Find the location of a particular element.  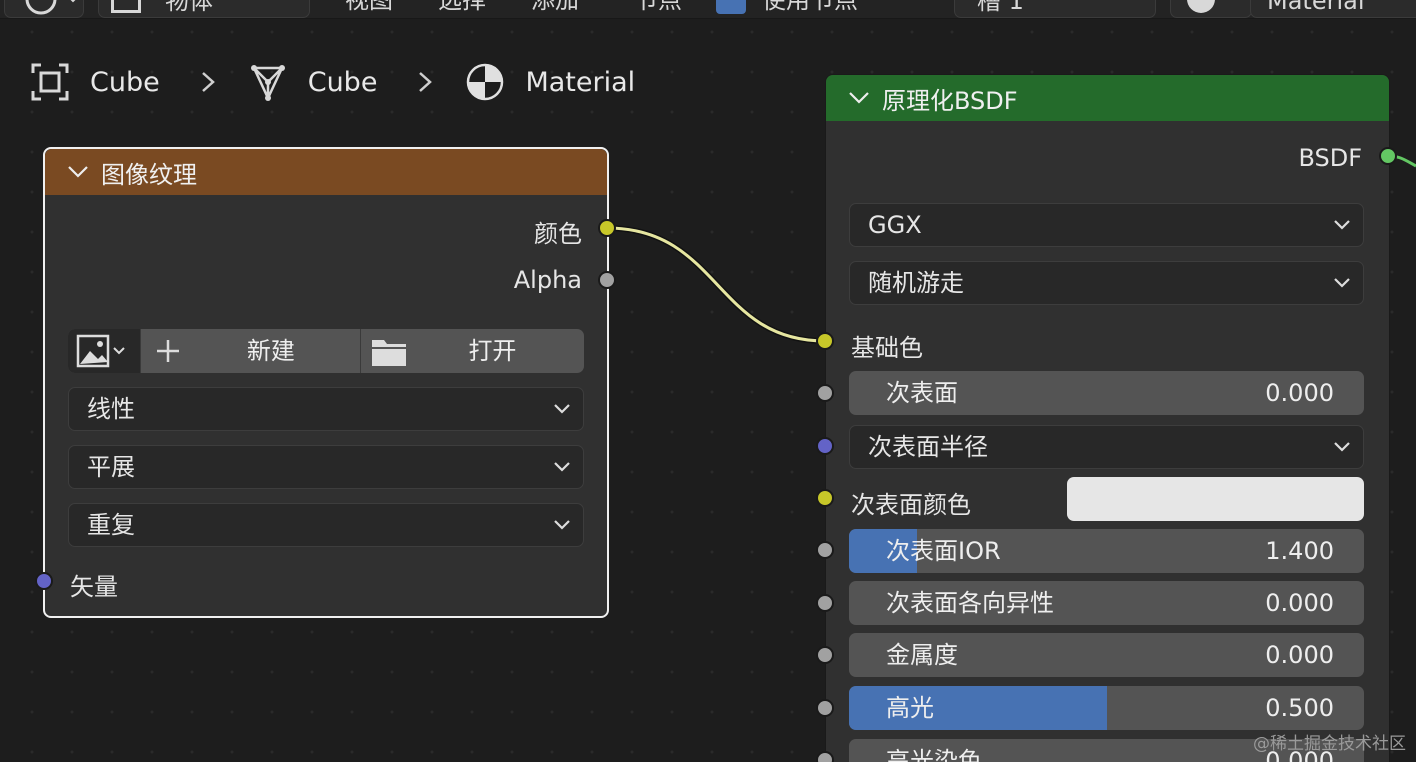

socket-subsurface-anisotropy-input is located at coordinates (825, 603).